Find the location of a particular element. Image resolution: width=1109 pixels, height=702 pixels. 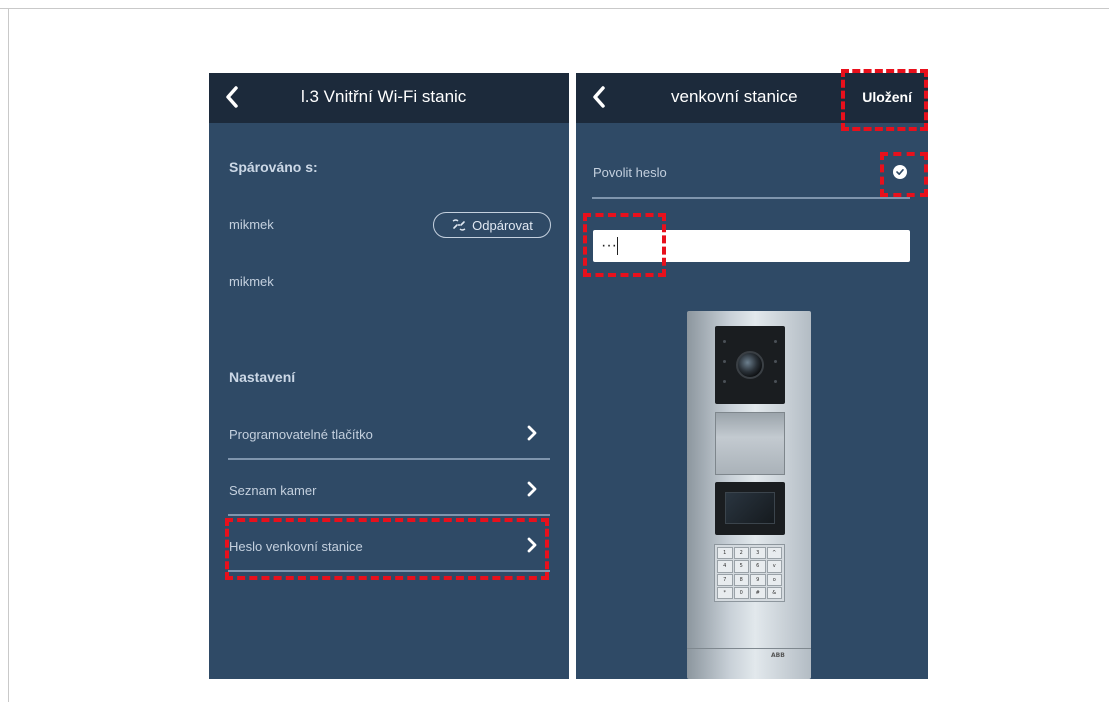

keypad-key: 6 is located at coordinates (758, 566).